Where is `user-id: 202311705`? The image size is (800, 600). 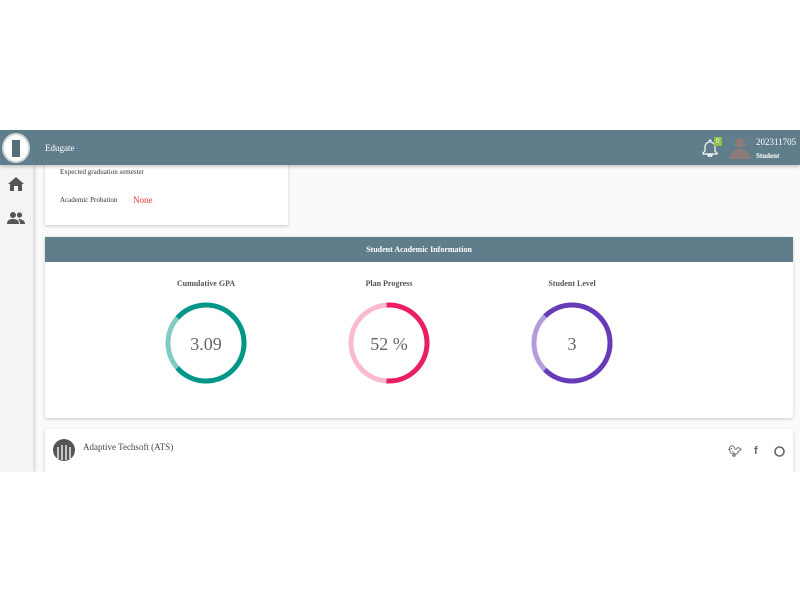
user-id: 202311705 is located at coordinates (776, 142).